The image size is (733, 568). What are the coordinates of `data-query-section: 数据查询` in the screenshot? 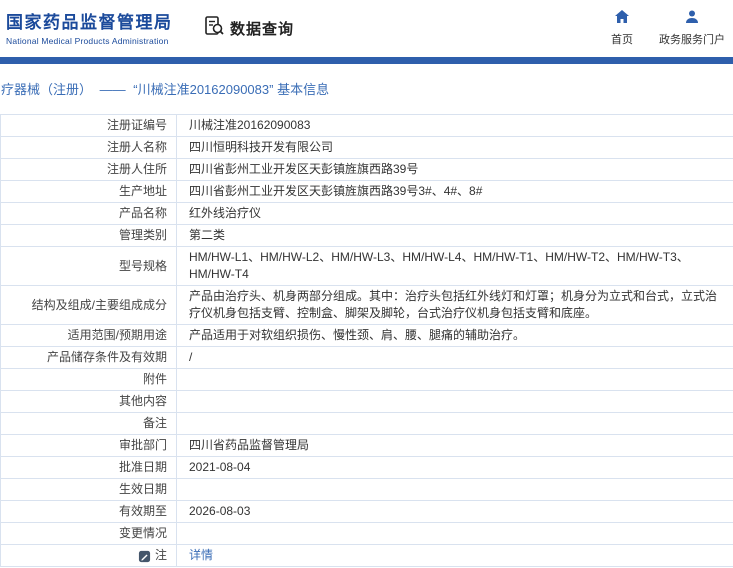 It's located at (248, 28).